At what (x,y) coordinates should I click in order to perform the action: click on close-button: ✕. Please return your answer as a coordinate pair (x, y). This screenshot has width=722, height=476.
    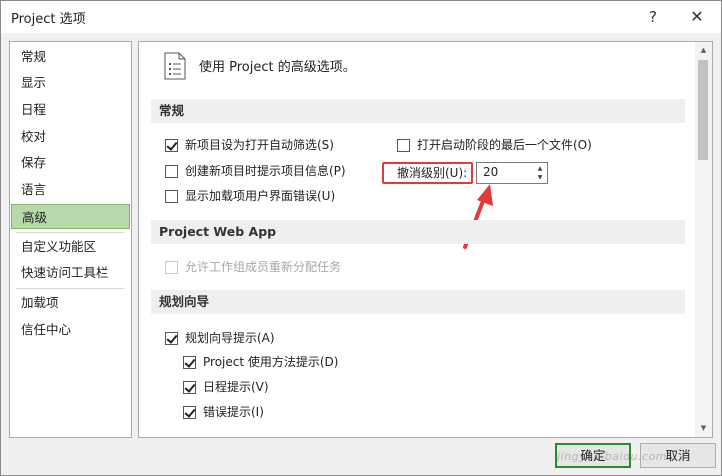
    Looking at the image, I should click on (697, 17).